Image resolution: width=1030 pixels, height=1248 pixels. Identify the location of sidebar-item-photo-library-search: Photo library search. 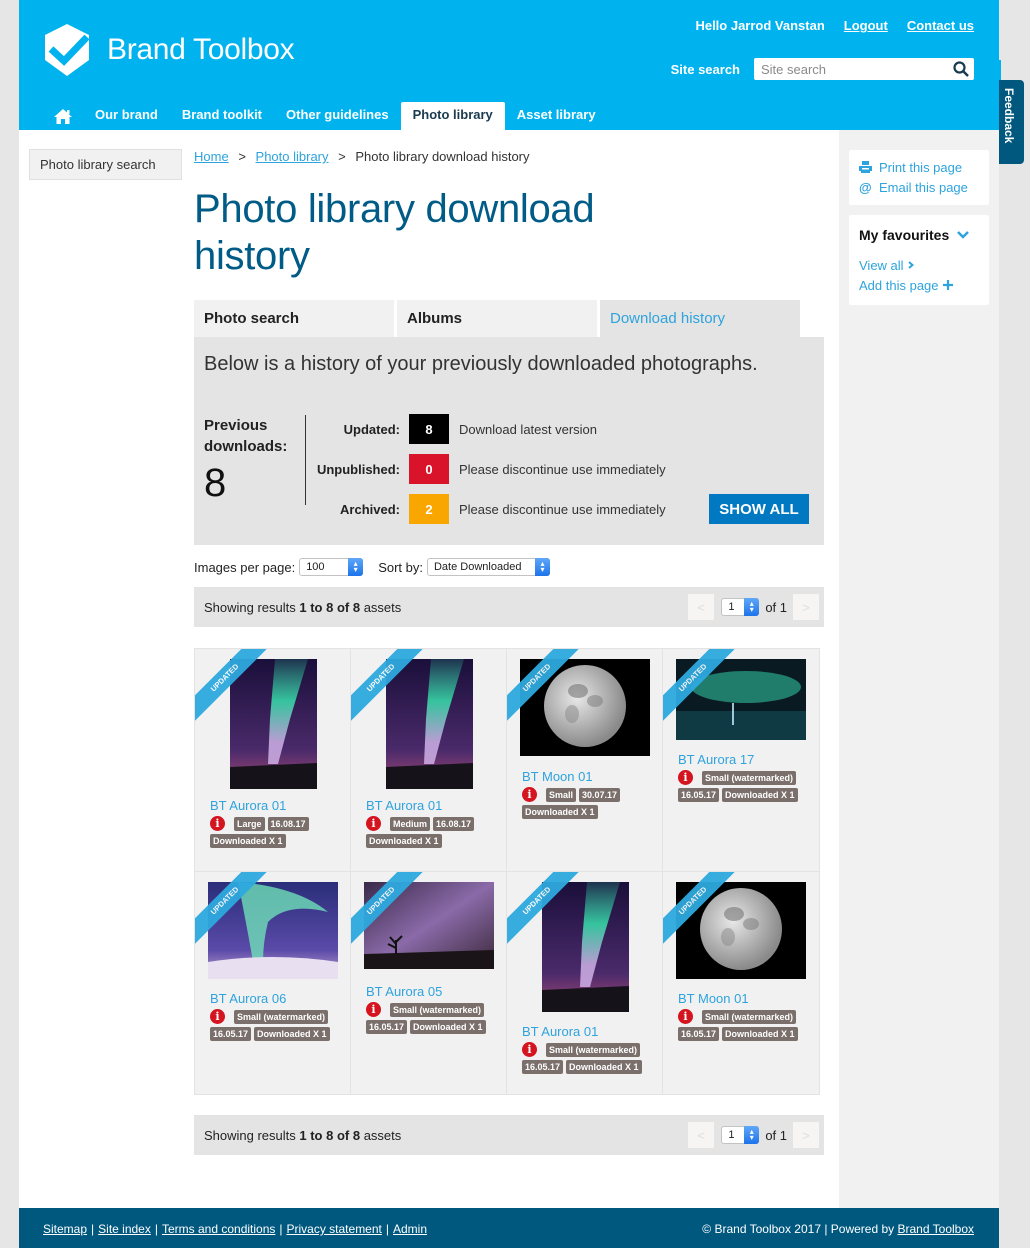
(105, 164).